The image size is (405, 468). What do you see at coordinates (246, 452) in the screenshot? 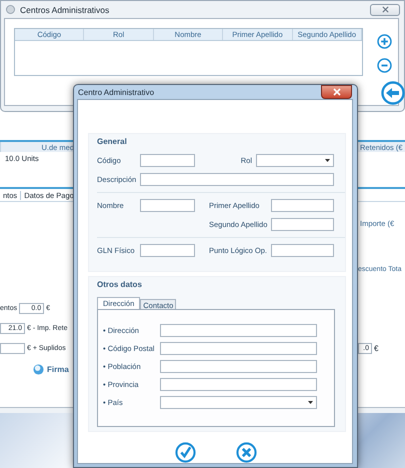
I see `cancel-button` at bounding box center [246, 452].